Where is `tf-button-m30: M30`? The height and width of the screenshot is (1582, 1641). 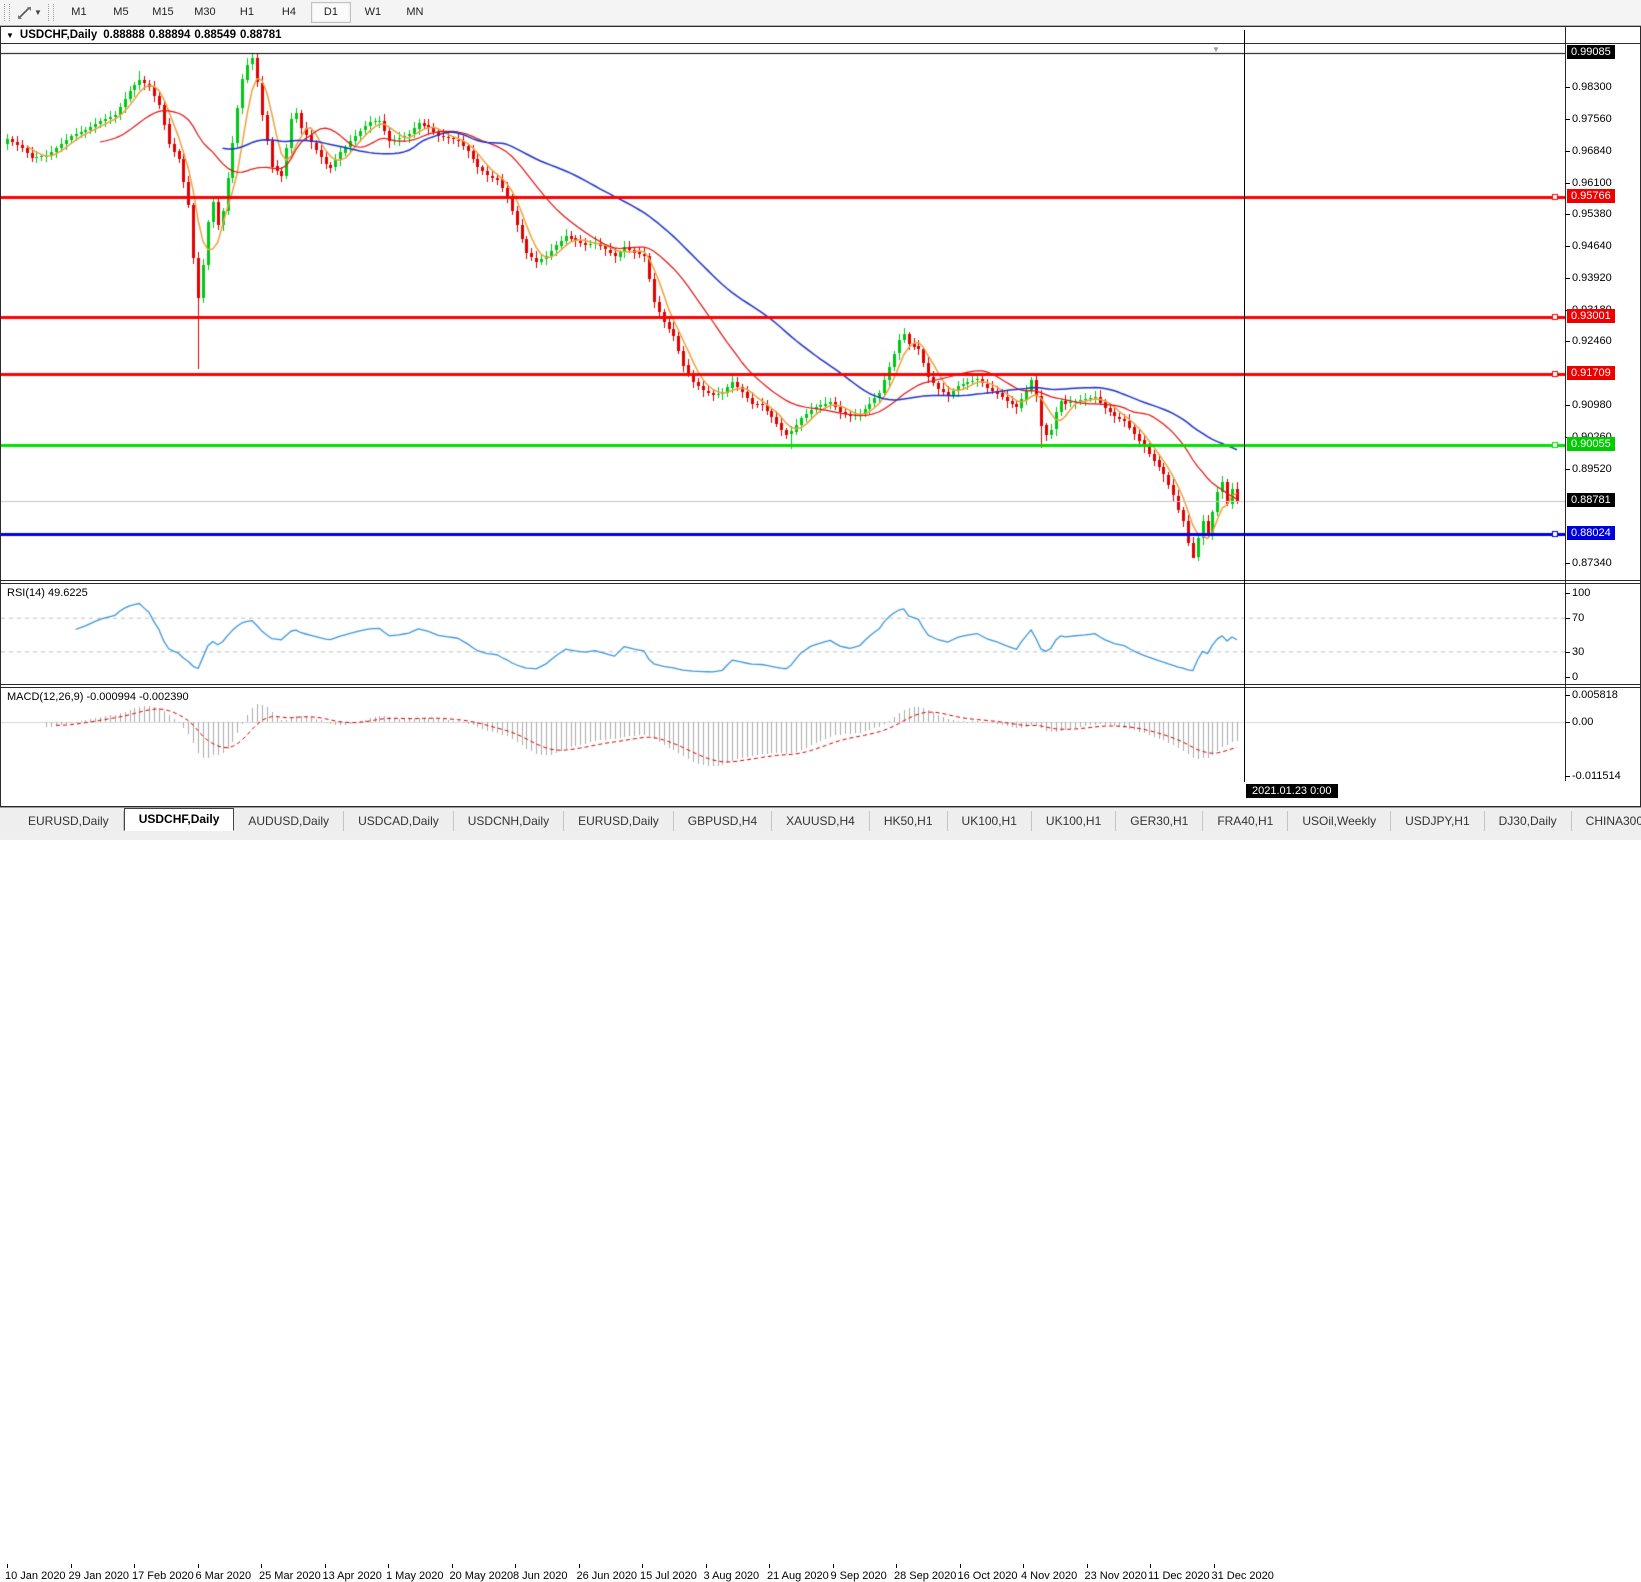 tf-button-m30: M30 is located at coordinates (205, 12).